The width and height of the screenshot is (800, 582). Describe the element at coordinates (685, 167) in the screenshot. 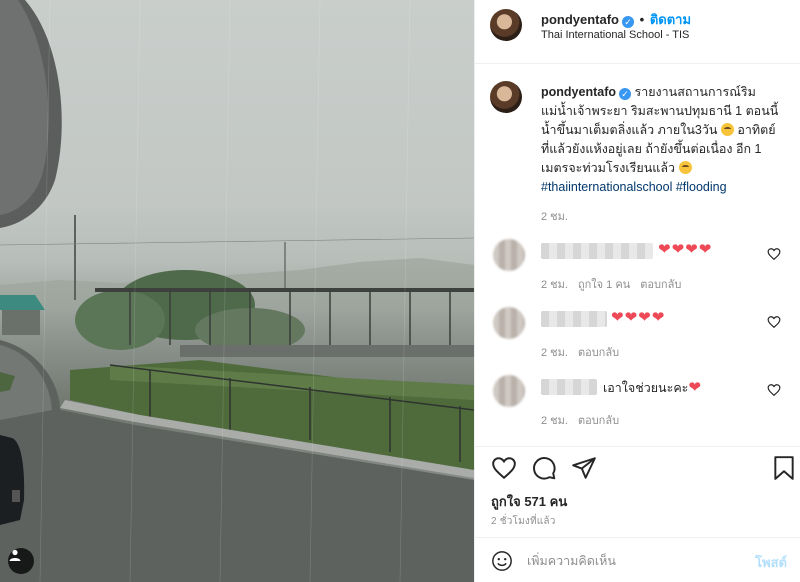

I see `crying-emoji-icon` at that location.